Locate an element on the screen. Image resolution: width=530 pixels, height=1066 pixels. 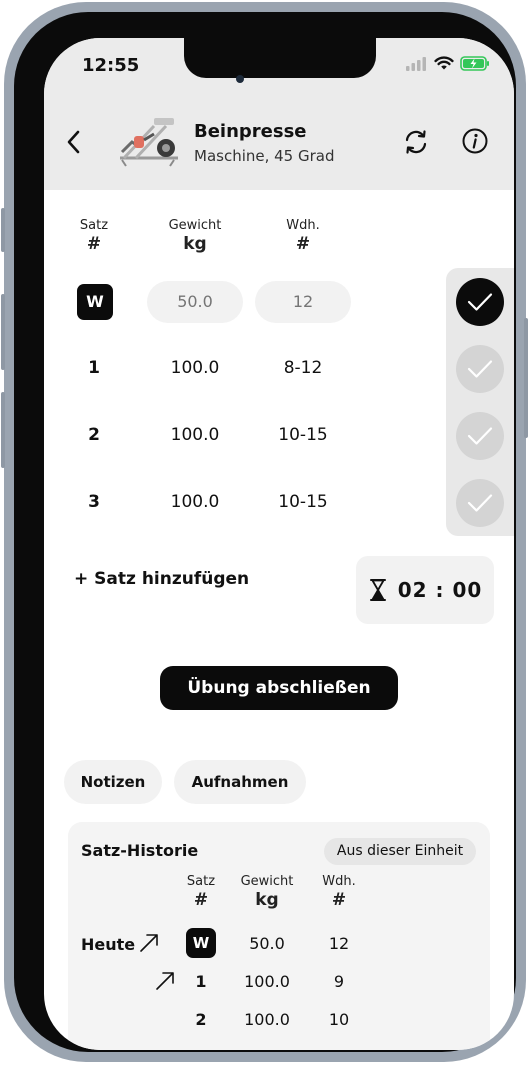
set-column-title: Satz is located at coordinates (94, 225).